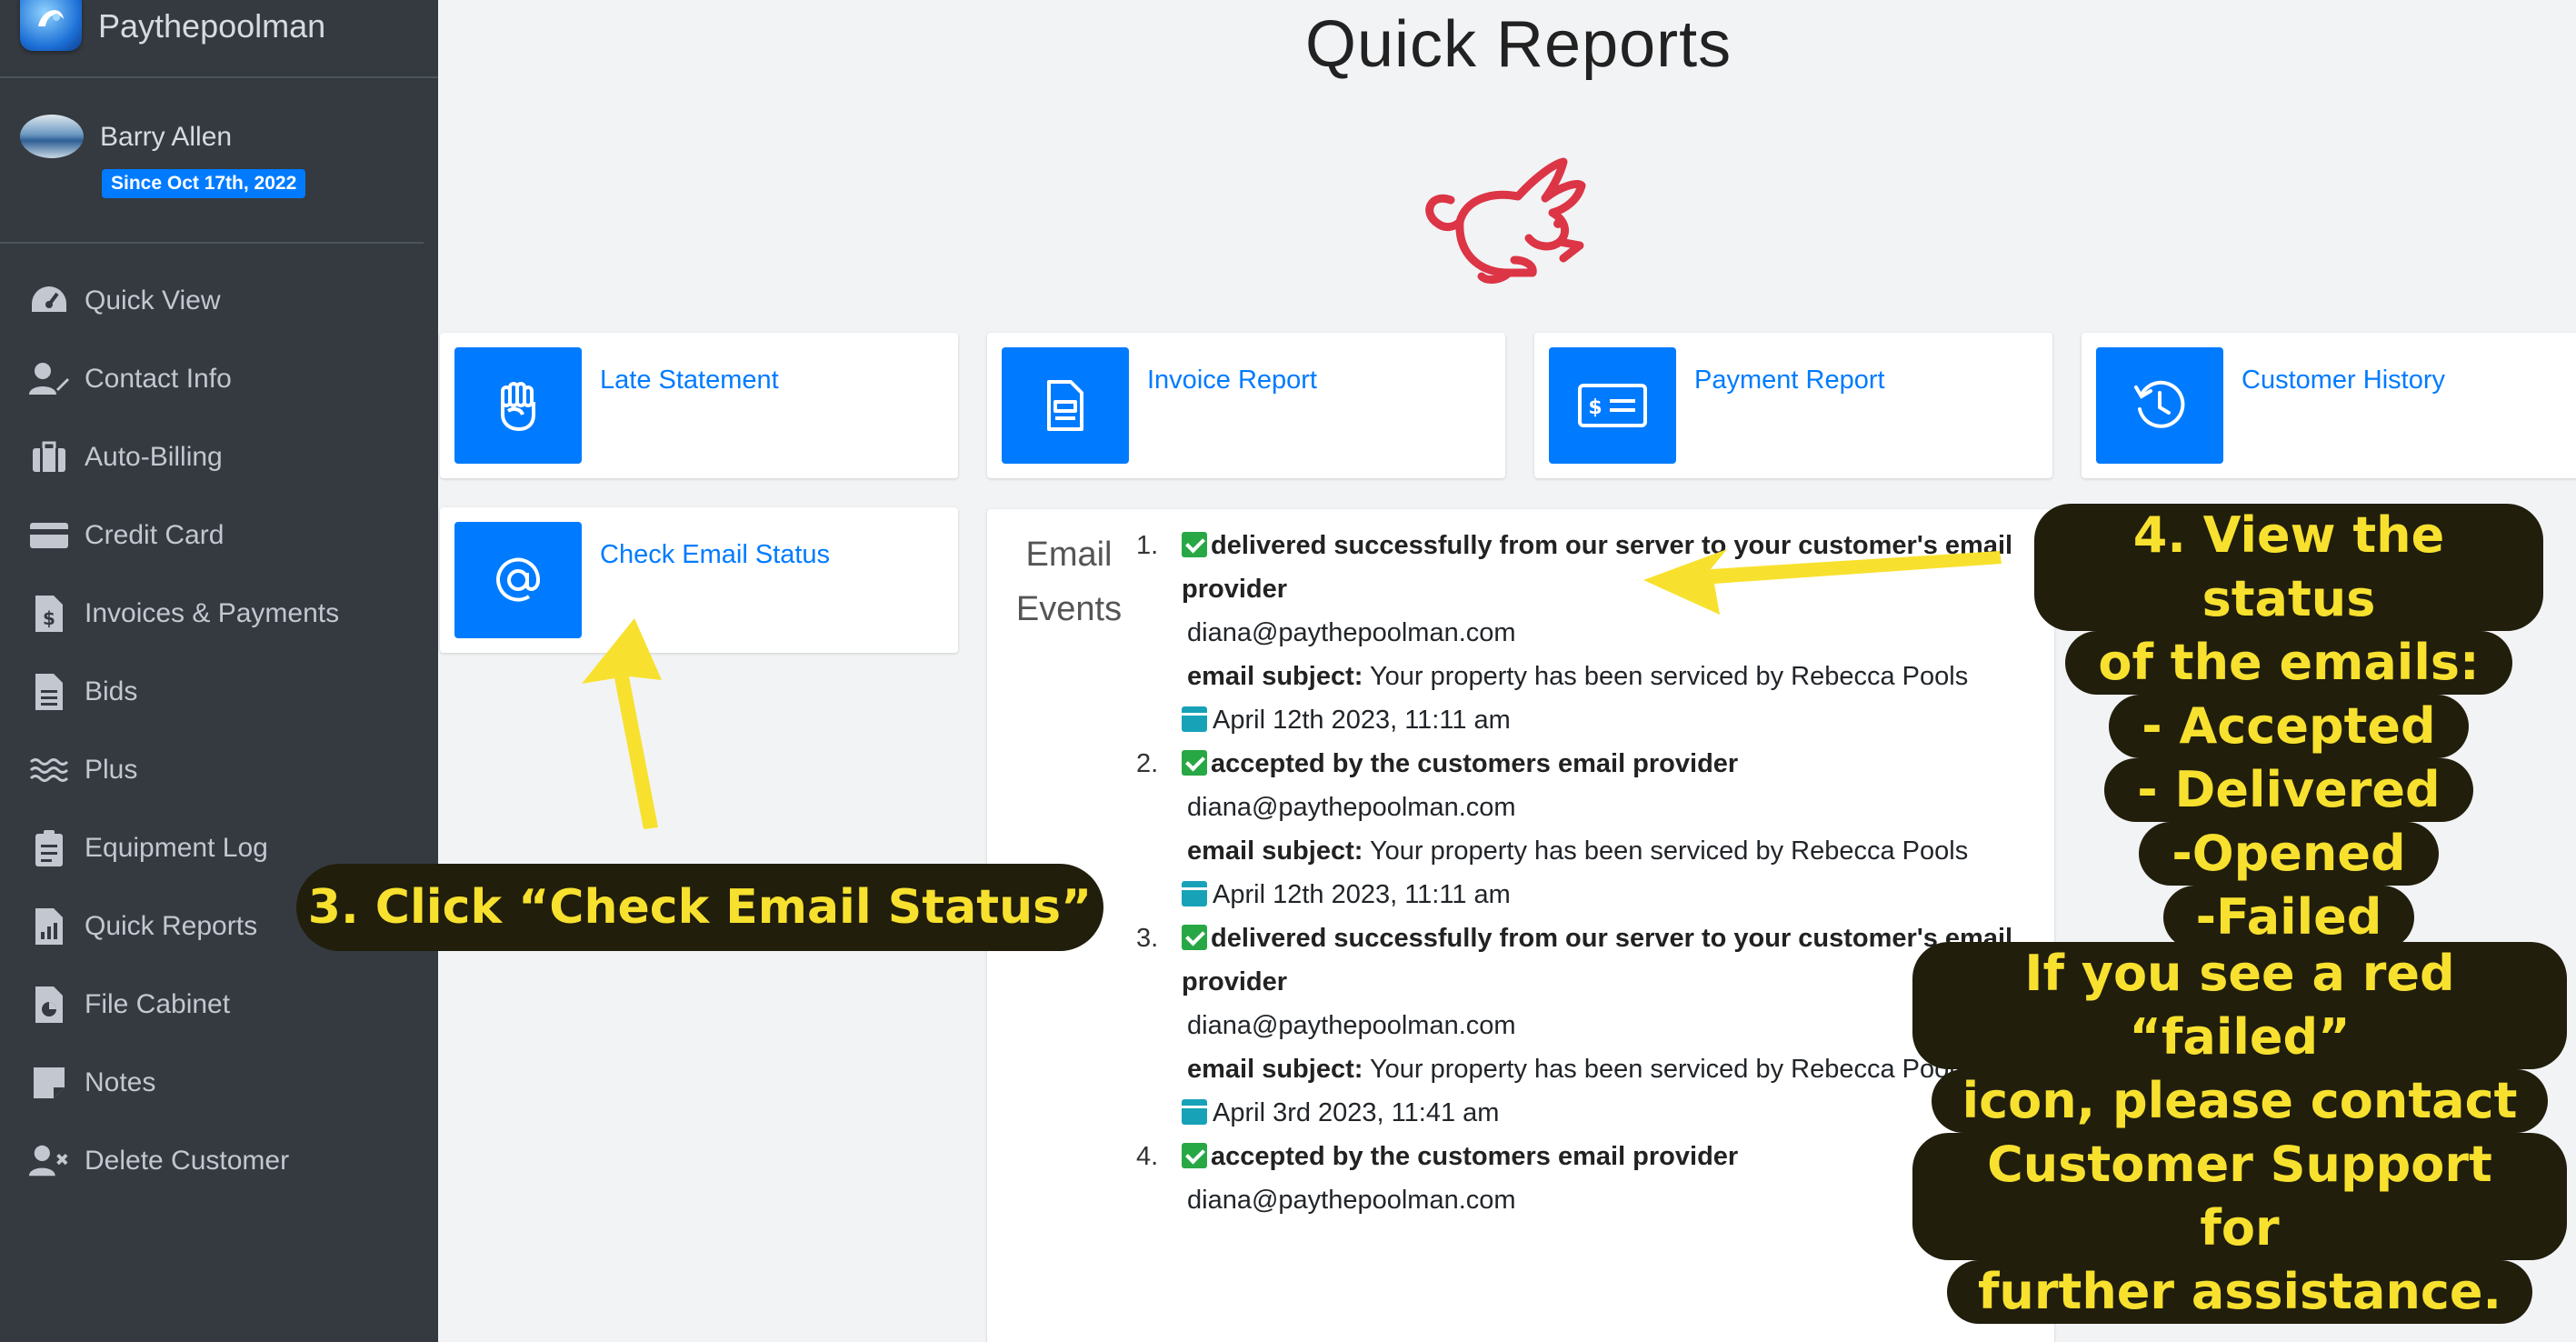  Describe the element at coordinates (1246, 405) in the screenshot. I see `invoice-report-card: Invoice Report` at that location.